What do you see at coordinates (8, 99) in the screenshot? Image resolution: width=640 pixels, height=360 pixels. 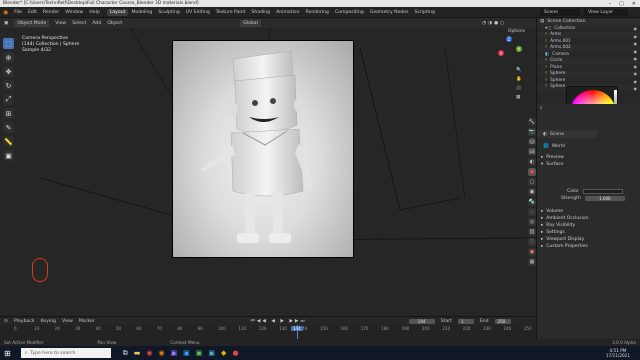 I see `scale-tool-icon: ⤢` at bounding box center [8, 99].